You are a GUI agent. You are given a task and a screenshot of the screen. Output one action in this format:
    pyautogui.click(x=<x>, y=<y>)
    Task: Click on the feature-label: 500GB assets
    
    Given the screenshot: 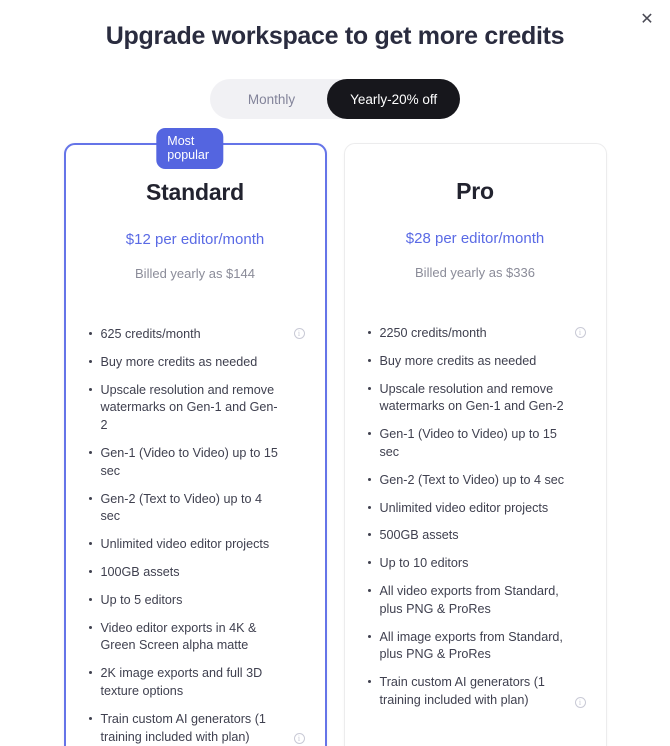 What is the action you would take?
    pyautogui.click(x=419, y=535)
    